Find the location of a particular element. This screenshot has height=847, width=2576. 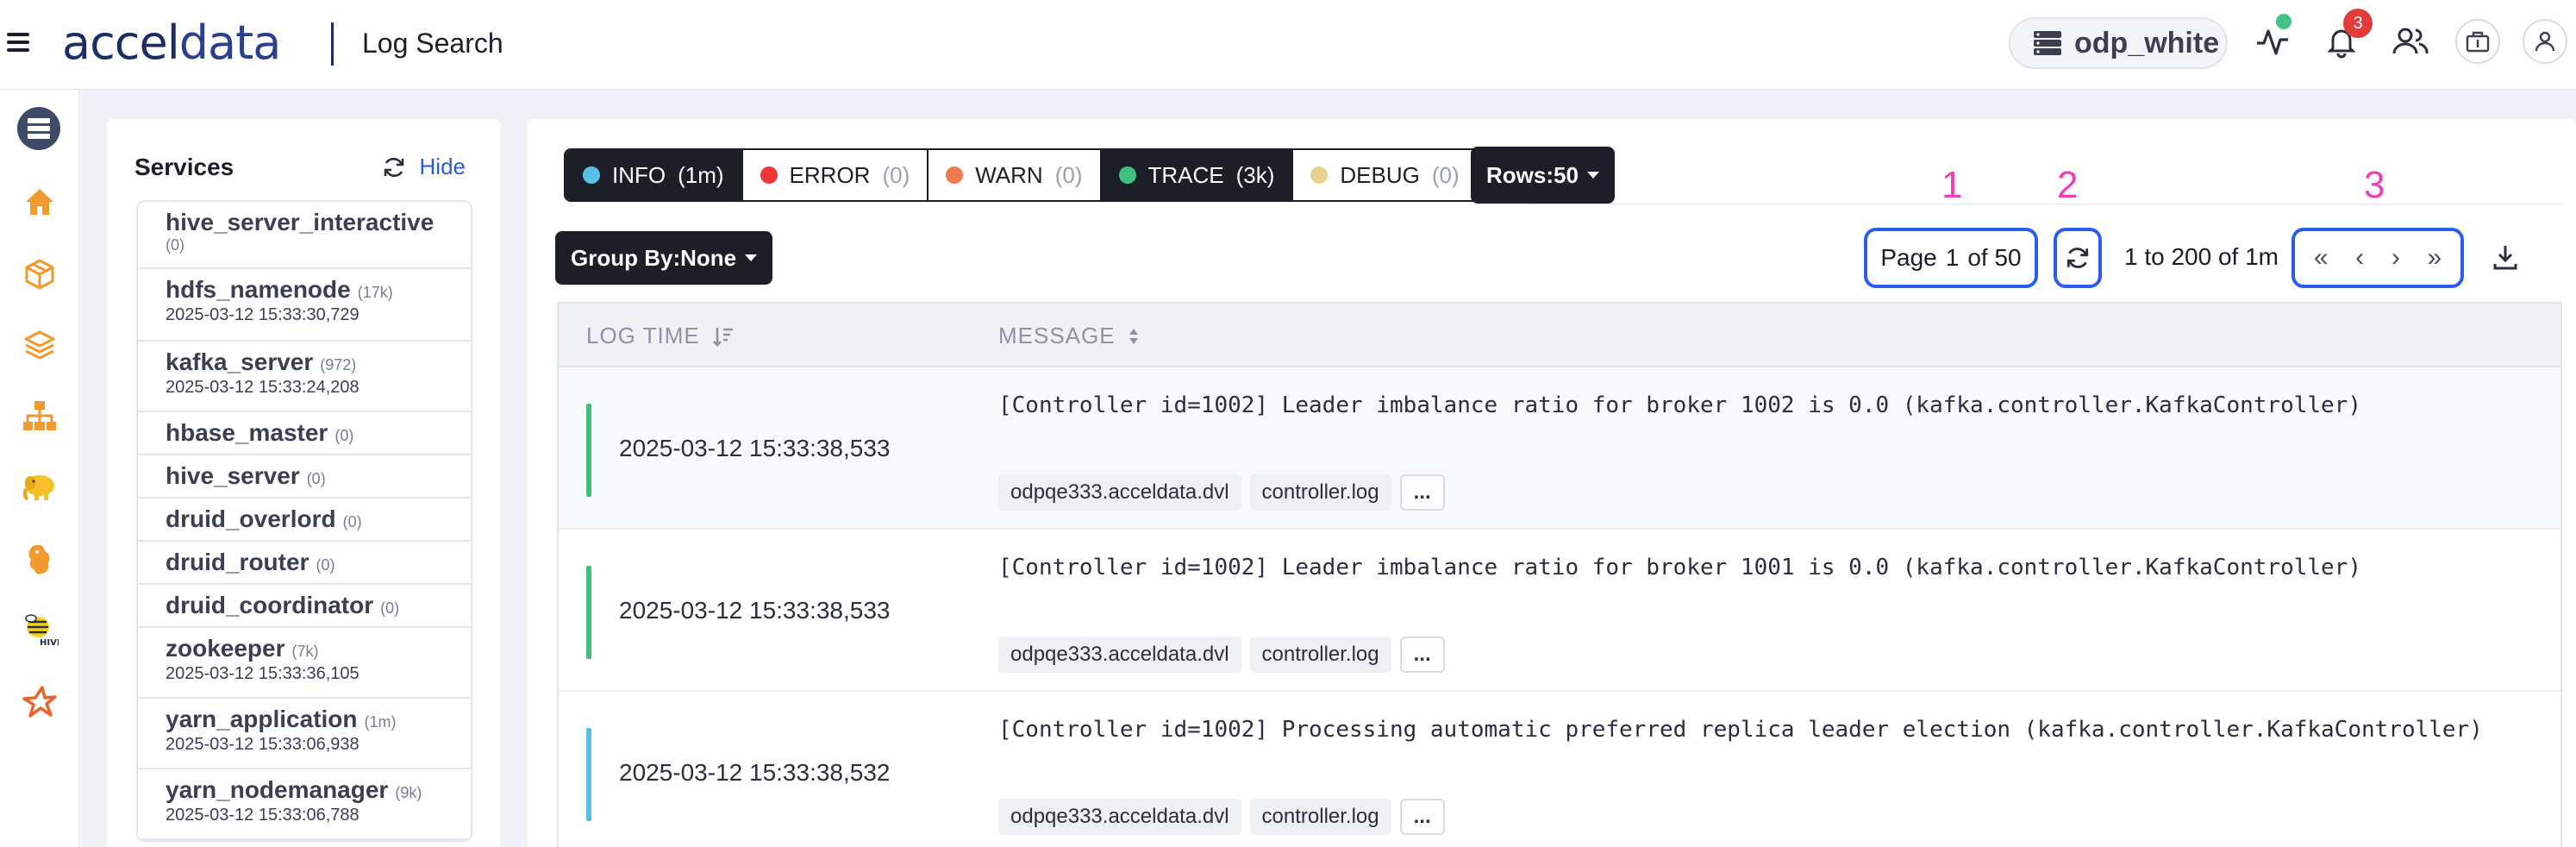

level-toggle-info: INFO (1m) is located at coordinates (654, 175).